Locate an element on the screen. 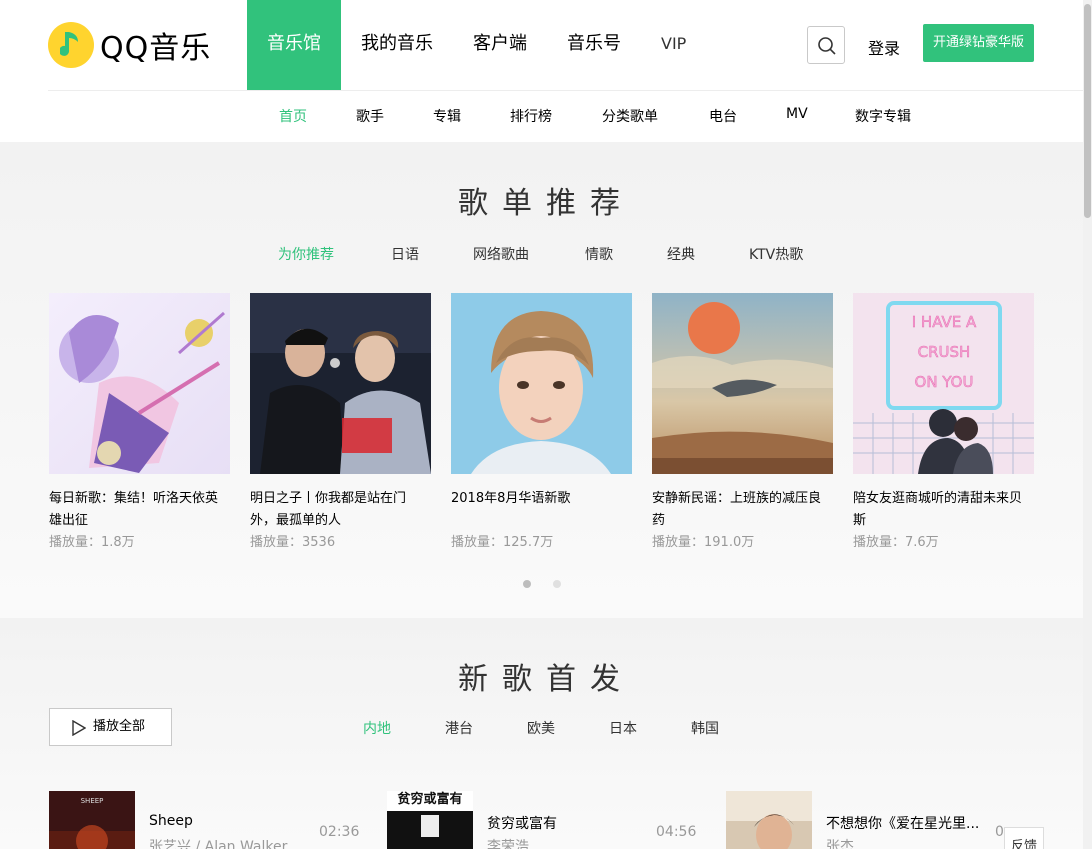 The width and height of the screenshot is (1092, 849). subnav-categories: 分类歌单 is located at coordinates (630, 116).